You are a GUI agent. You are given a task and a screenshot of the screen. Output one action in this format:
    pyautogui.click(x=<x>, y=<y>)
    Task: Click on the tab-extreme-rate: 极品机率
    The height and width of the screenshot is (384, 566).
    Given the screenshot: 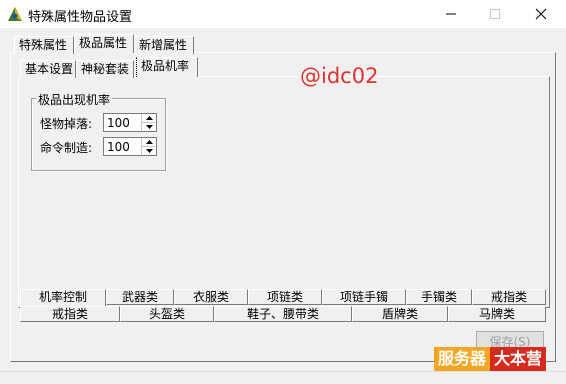 What is the action you would take?
    pyautogui.click(x=167, y=67)
    